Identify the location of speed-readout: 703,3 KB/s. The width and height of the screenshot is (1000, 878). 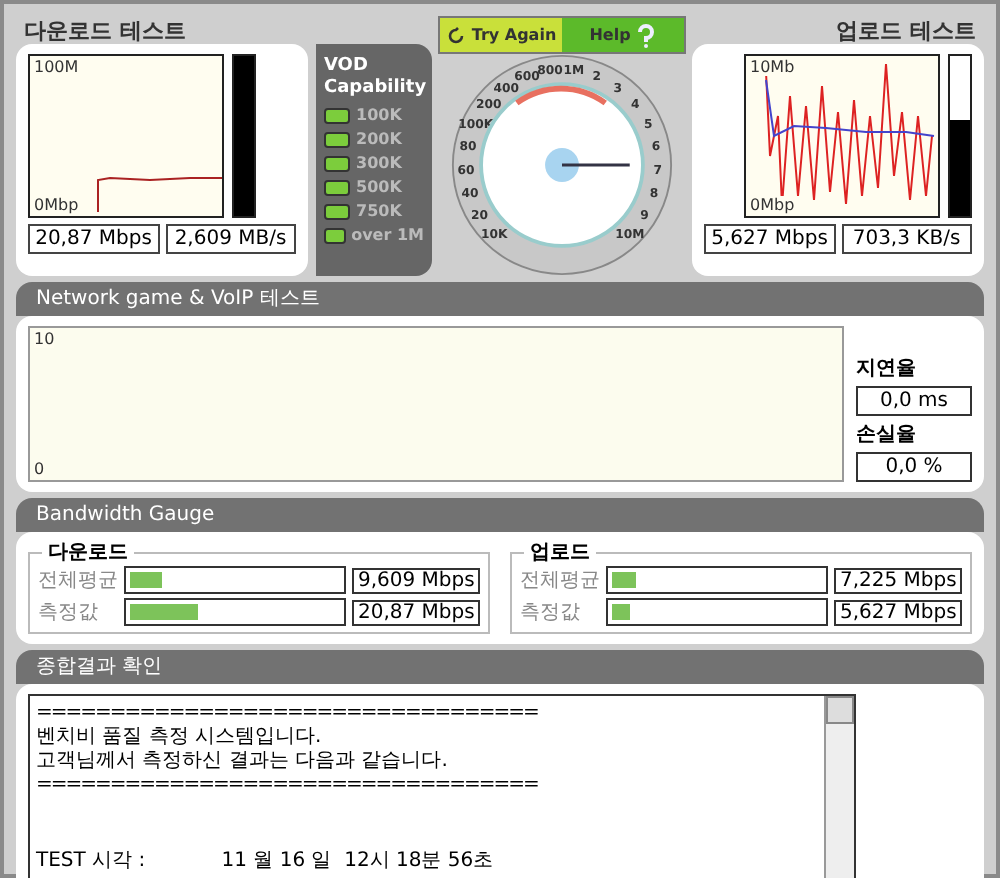
(906, 239).